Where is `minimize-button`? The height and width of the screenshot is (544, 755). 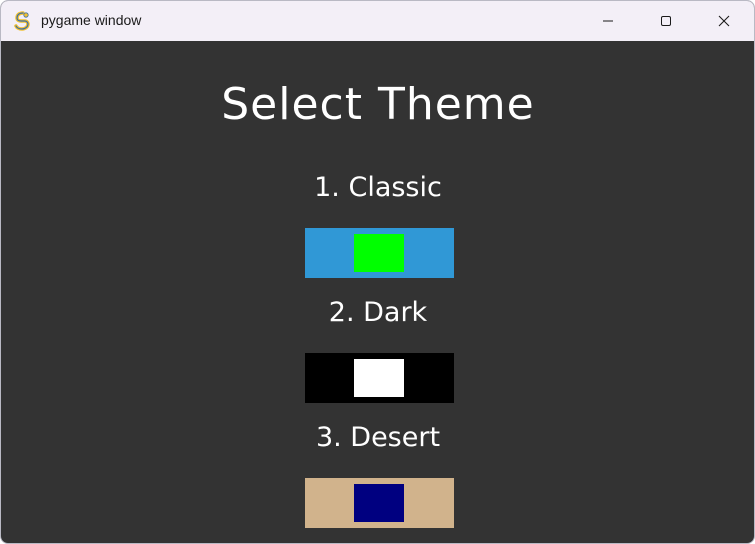
minimize-button is located at coordinates (608, 21).